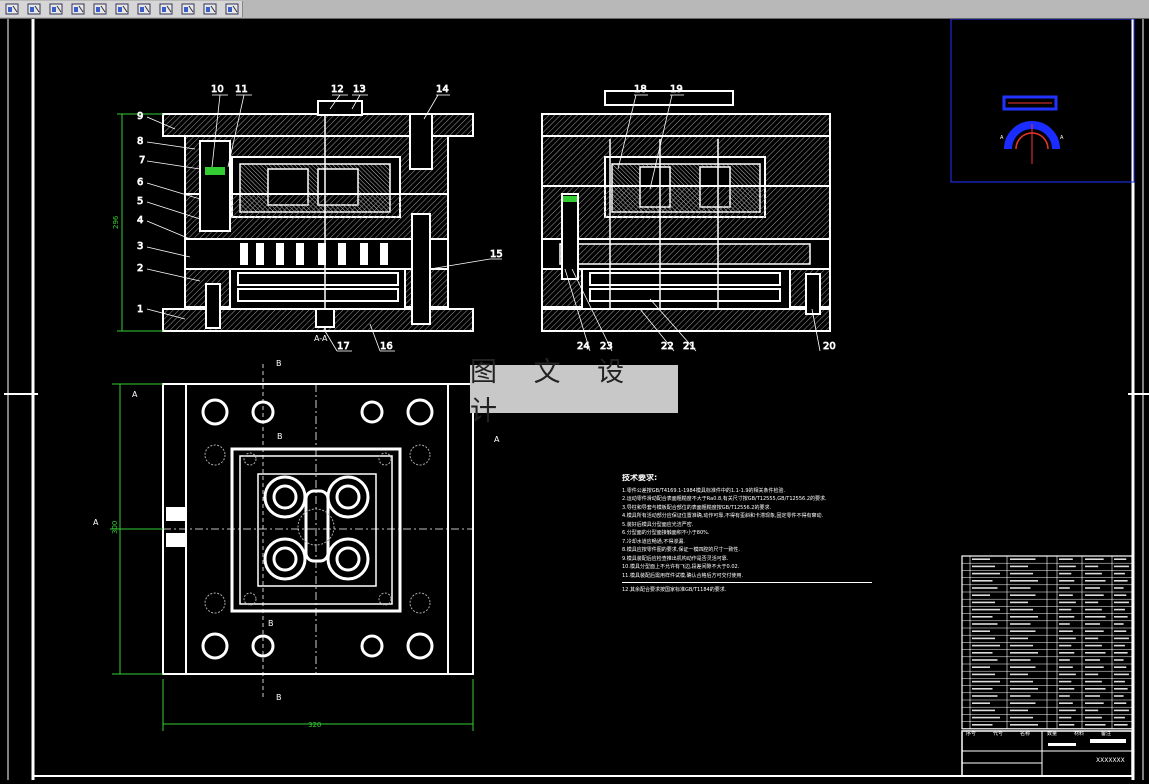 Image resolution: width=1149 pixels, height=784 pixels. I want to click on balloon-19: 19, so click(676, 89).